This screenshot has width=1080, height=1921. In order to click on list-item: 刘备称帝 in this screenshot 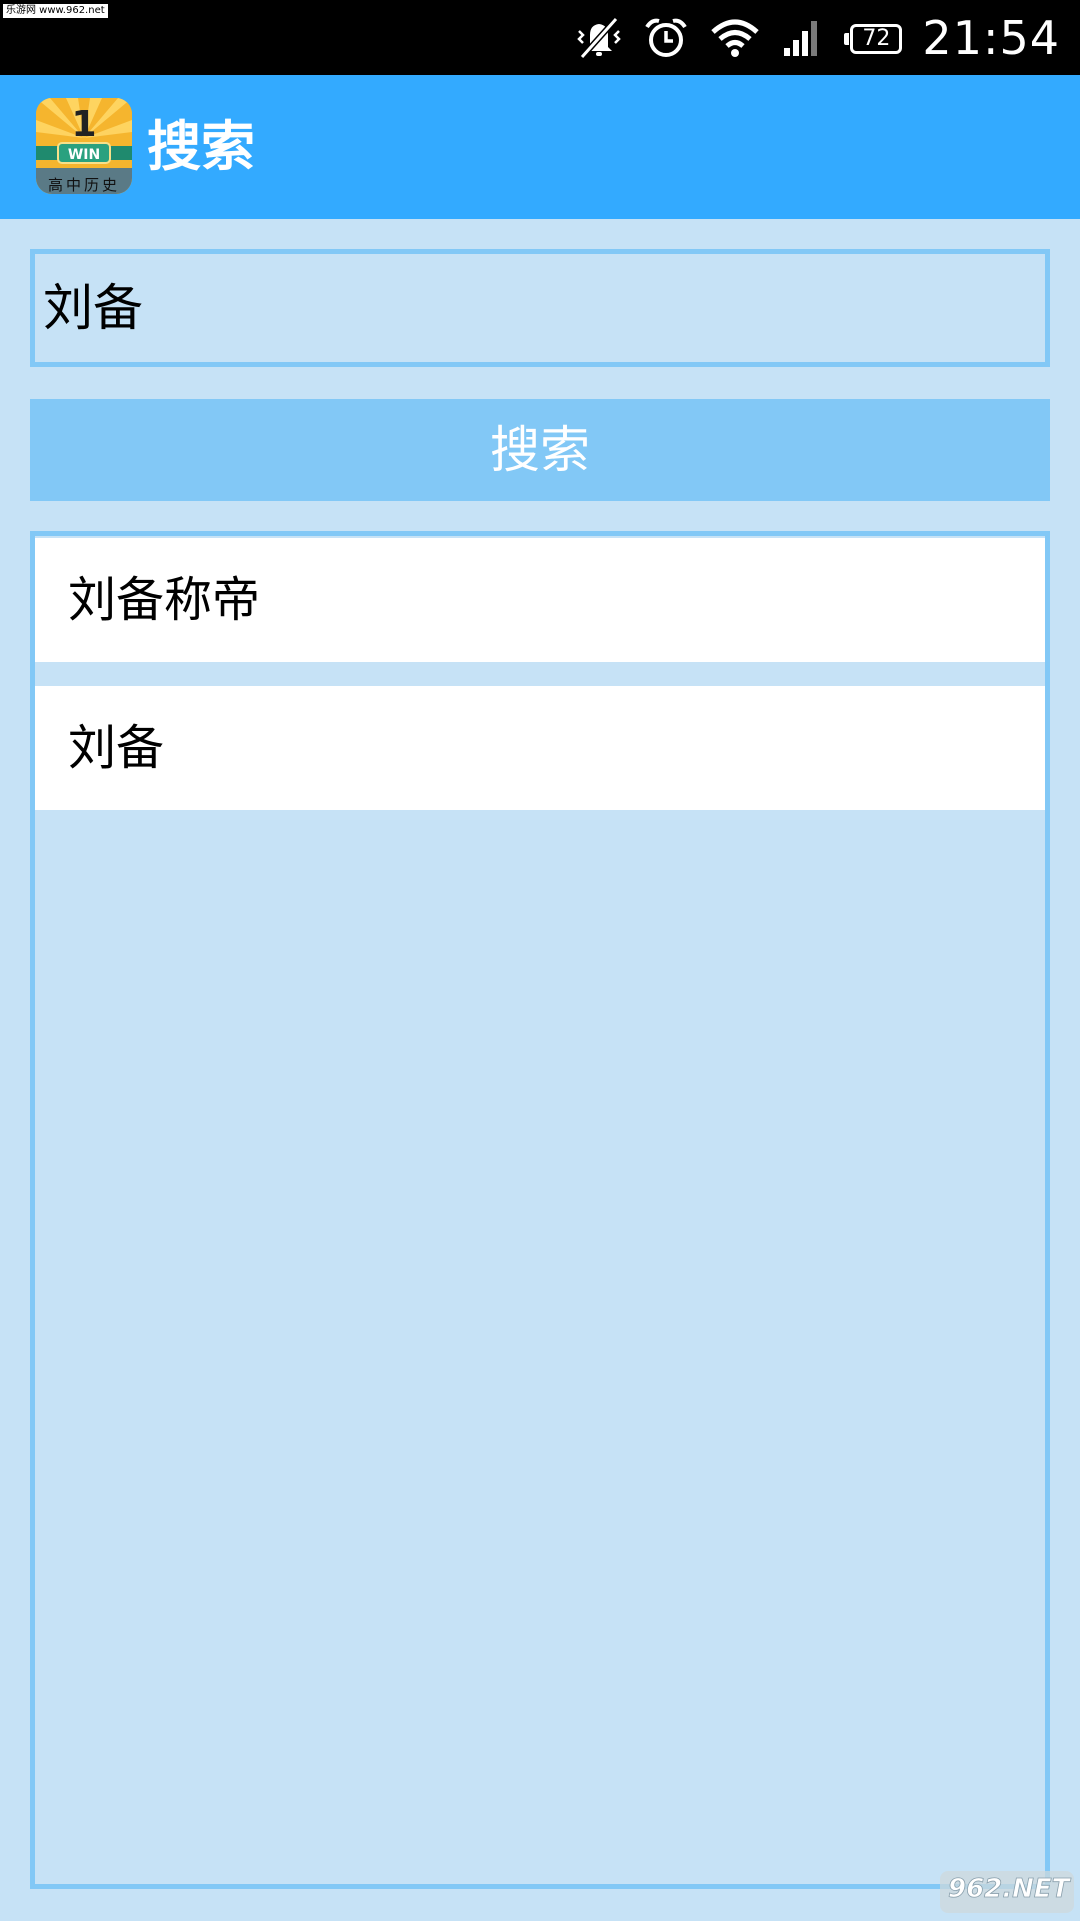, I will do `click(540, 600)`.